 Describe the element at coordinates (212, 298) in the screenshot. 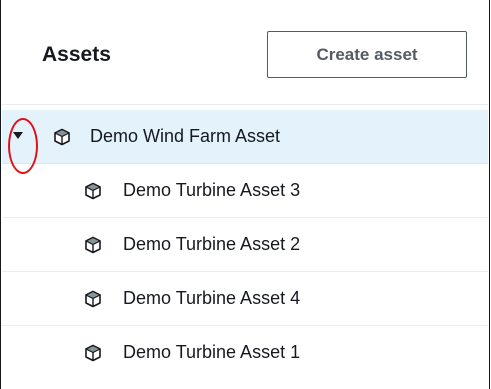

I see `tree-node-label: Demo Turbine Asset 4` at that location.